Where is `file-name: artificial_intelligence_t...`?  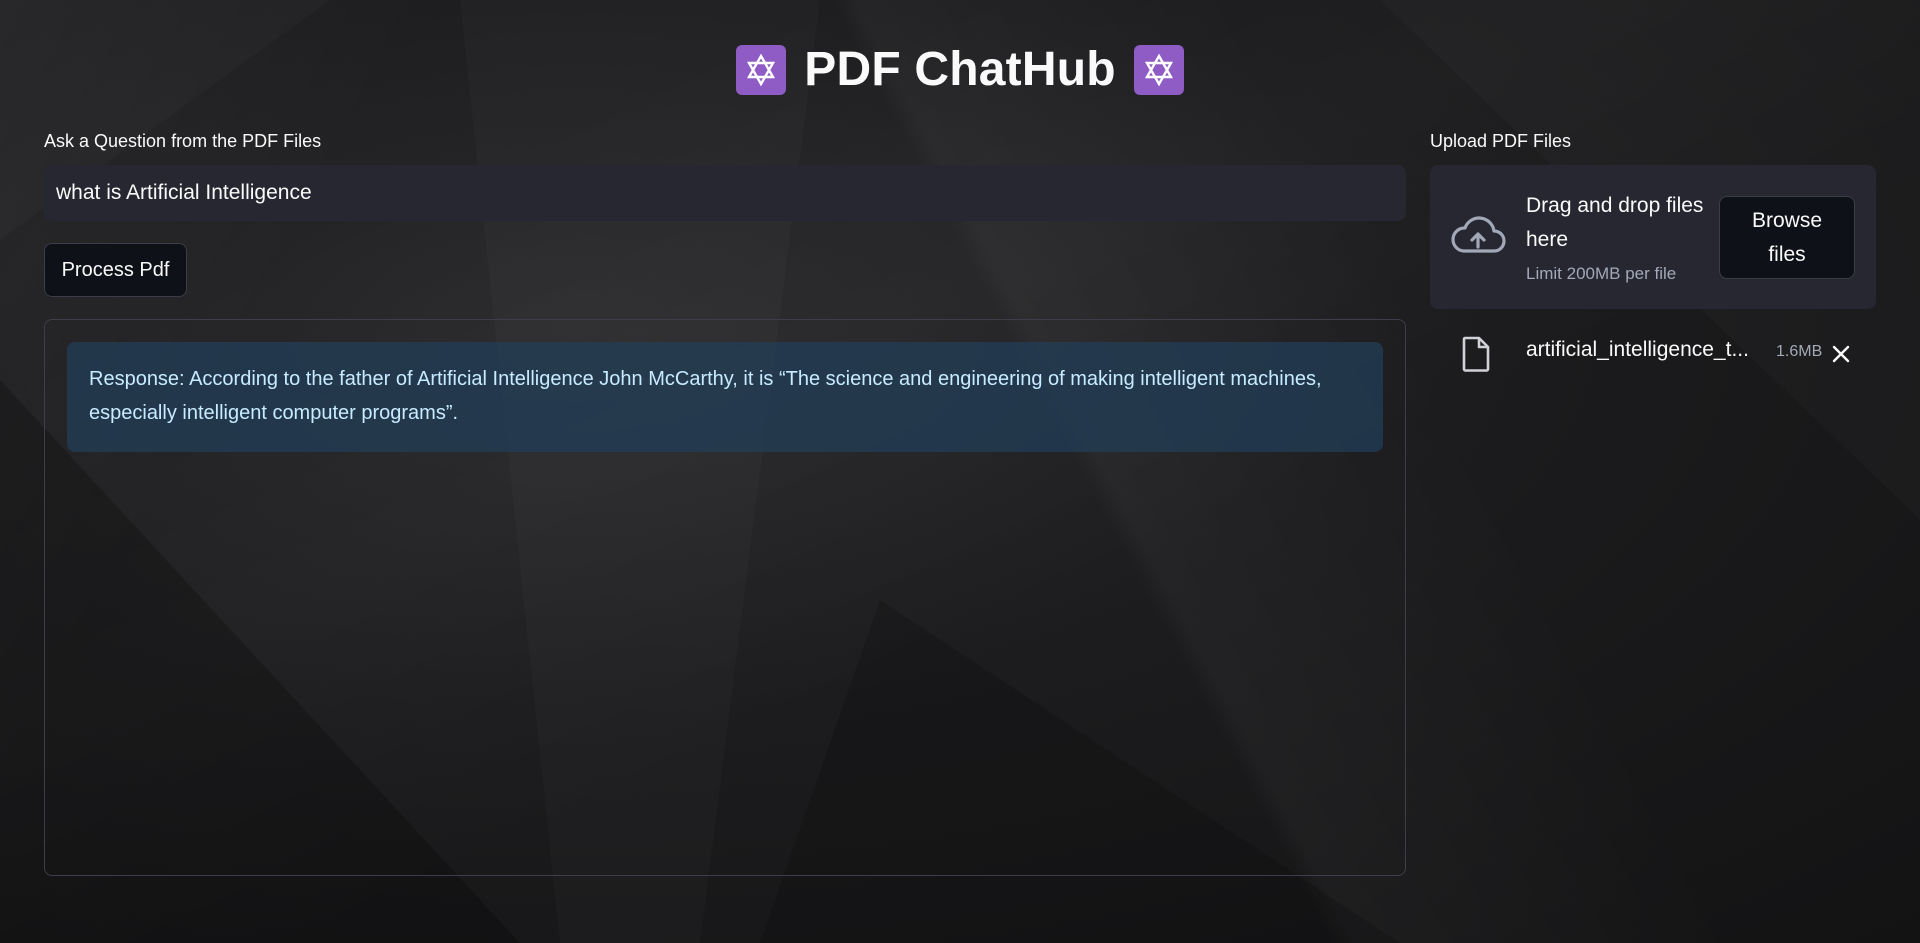
file-name: artificial_intelligence_t... is located at coordinates (1637, 349).